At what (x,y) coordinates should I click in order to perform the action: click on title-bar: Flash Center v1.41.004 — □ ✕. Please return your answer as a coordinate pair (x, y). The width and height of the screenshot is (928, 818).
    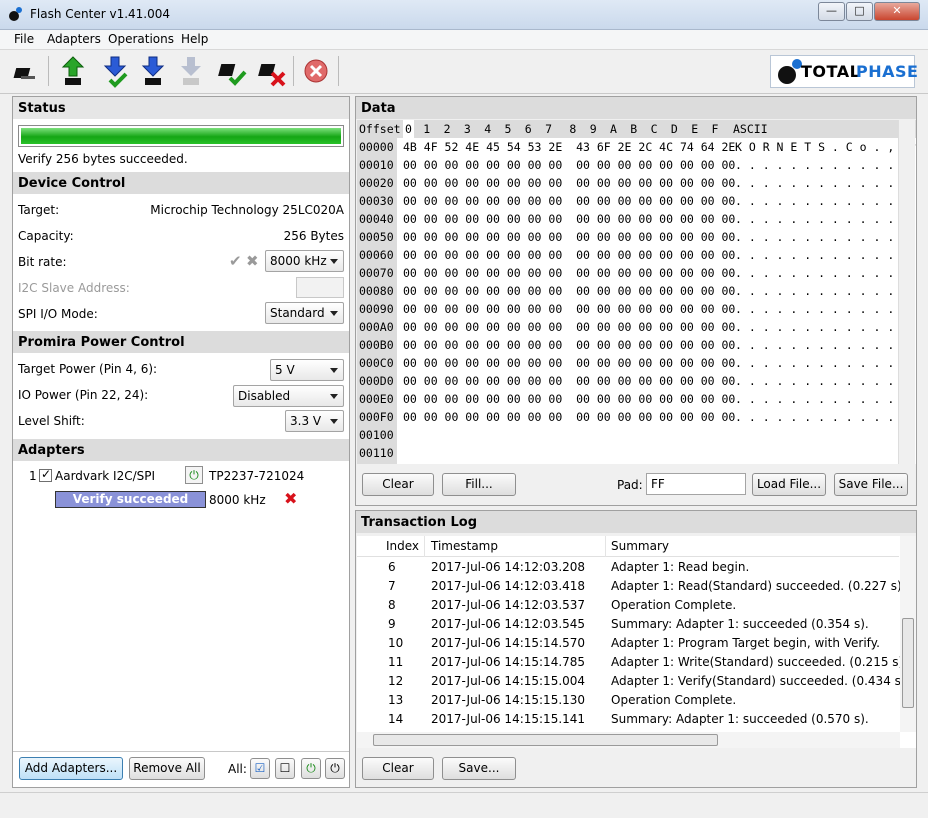
    Looking at the image, I should click on (464, 15).